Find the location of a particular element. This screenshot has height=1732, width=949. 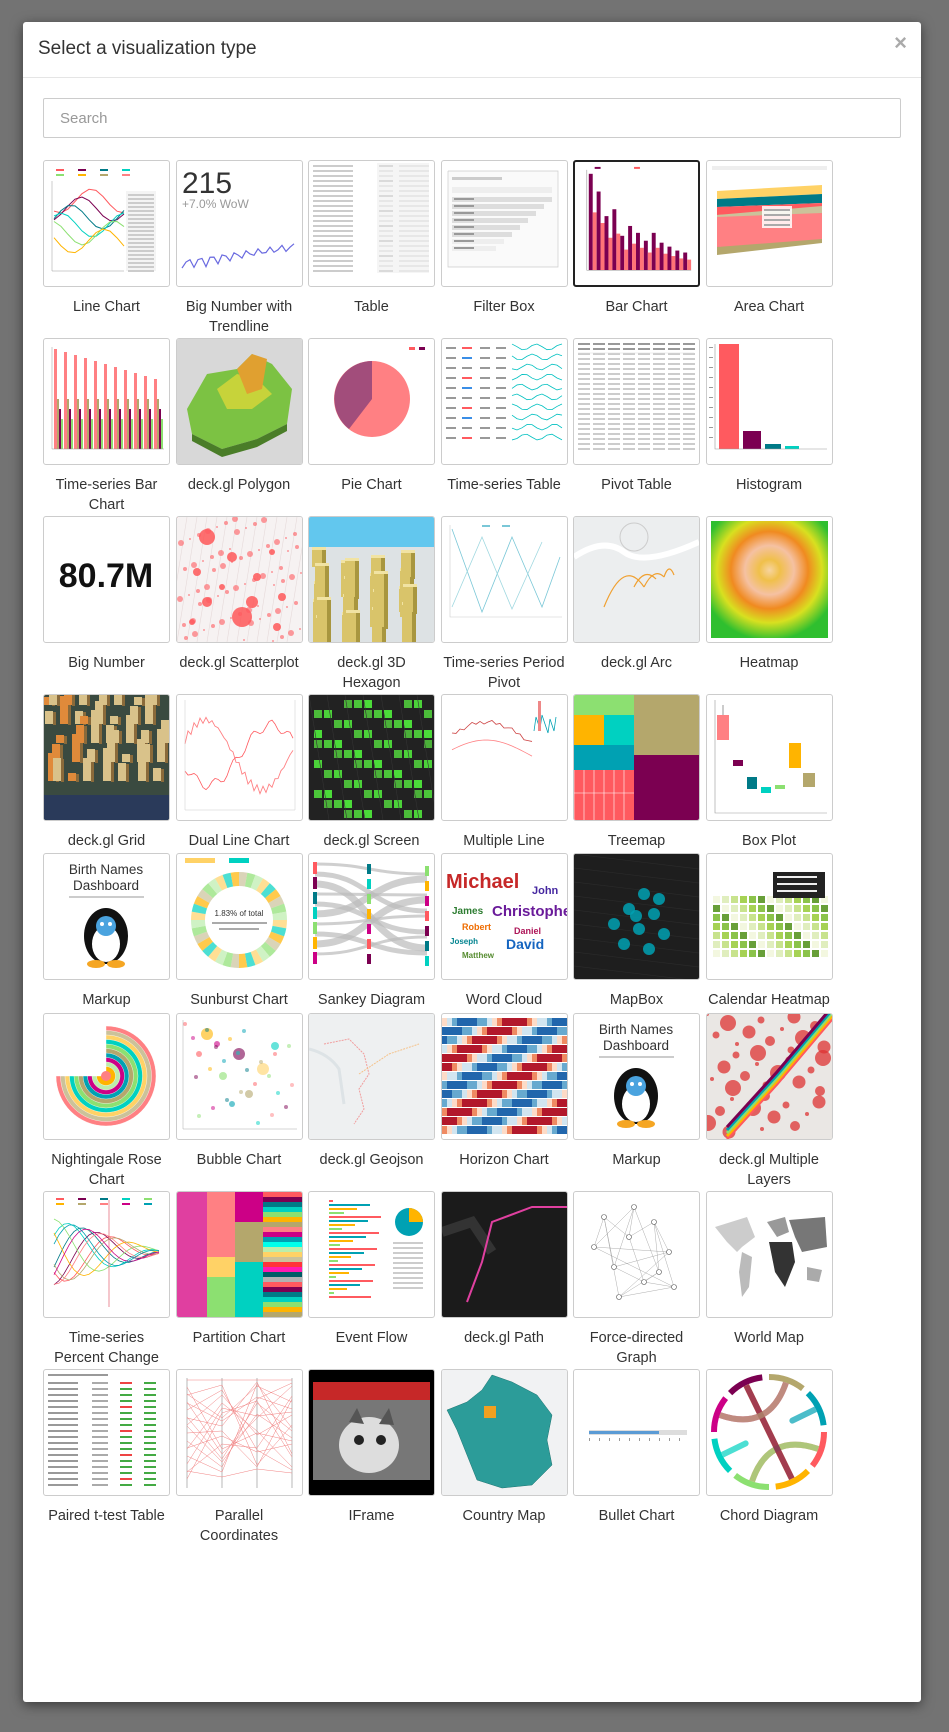

viz-thumbnail-pctchange is located at coordinates (106, 1254).